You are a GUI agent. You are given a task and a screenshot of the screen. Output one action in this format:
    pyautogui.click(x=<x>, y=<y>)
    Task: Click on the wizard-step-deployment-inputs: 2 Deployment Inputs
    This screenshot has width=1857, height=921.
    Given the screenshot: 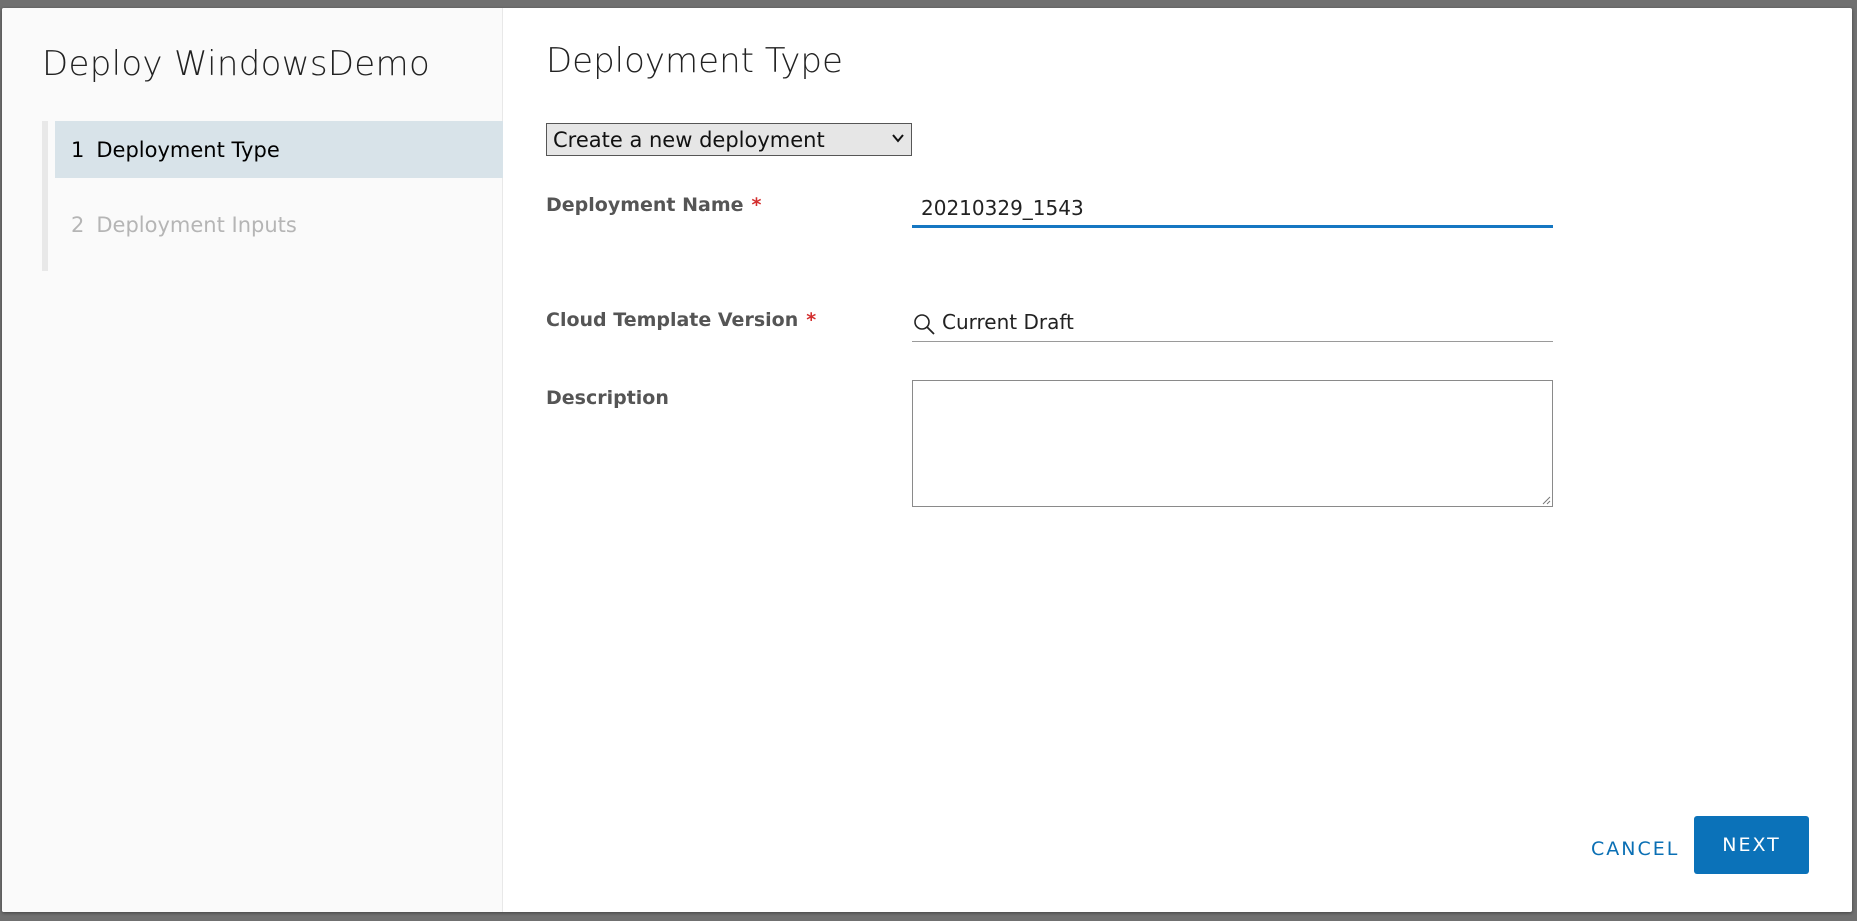 What is the action you would take?
    pyautogui.click(x=279, y=224)
    